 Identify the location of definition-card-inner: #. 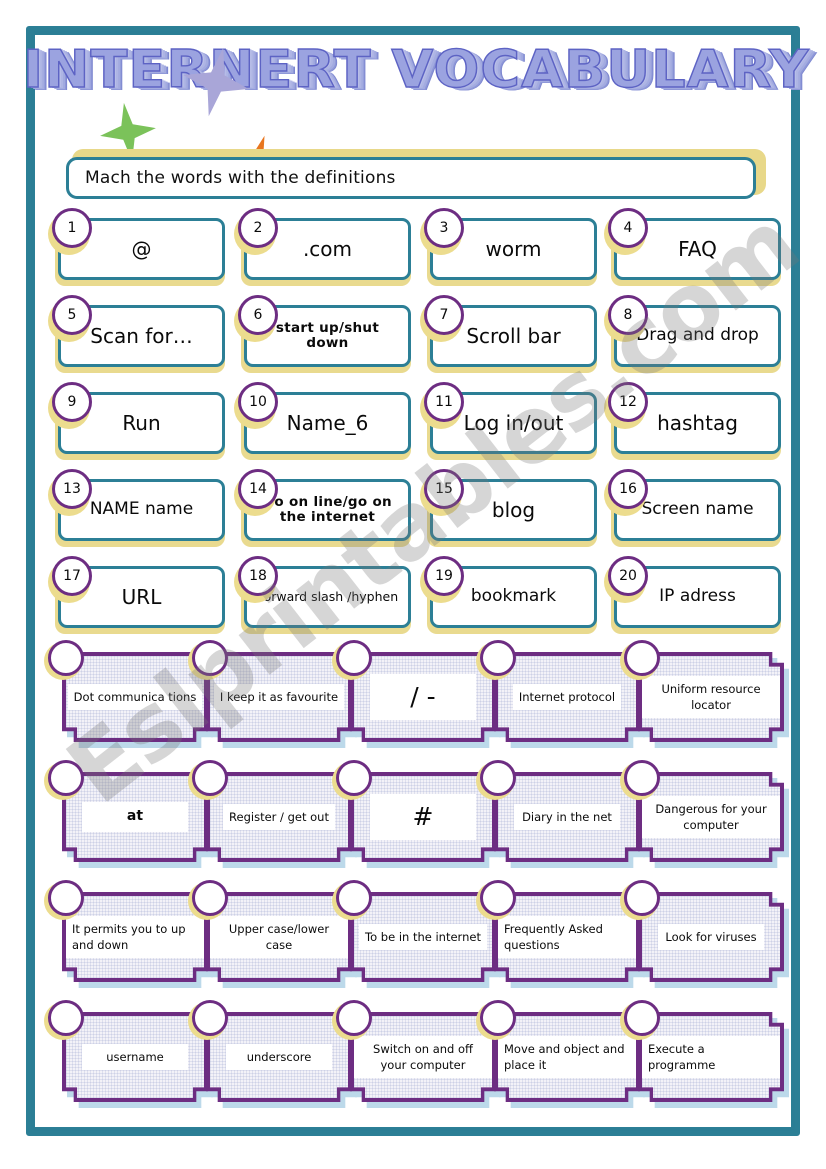
(423, 817).